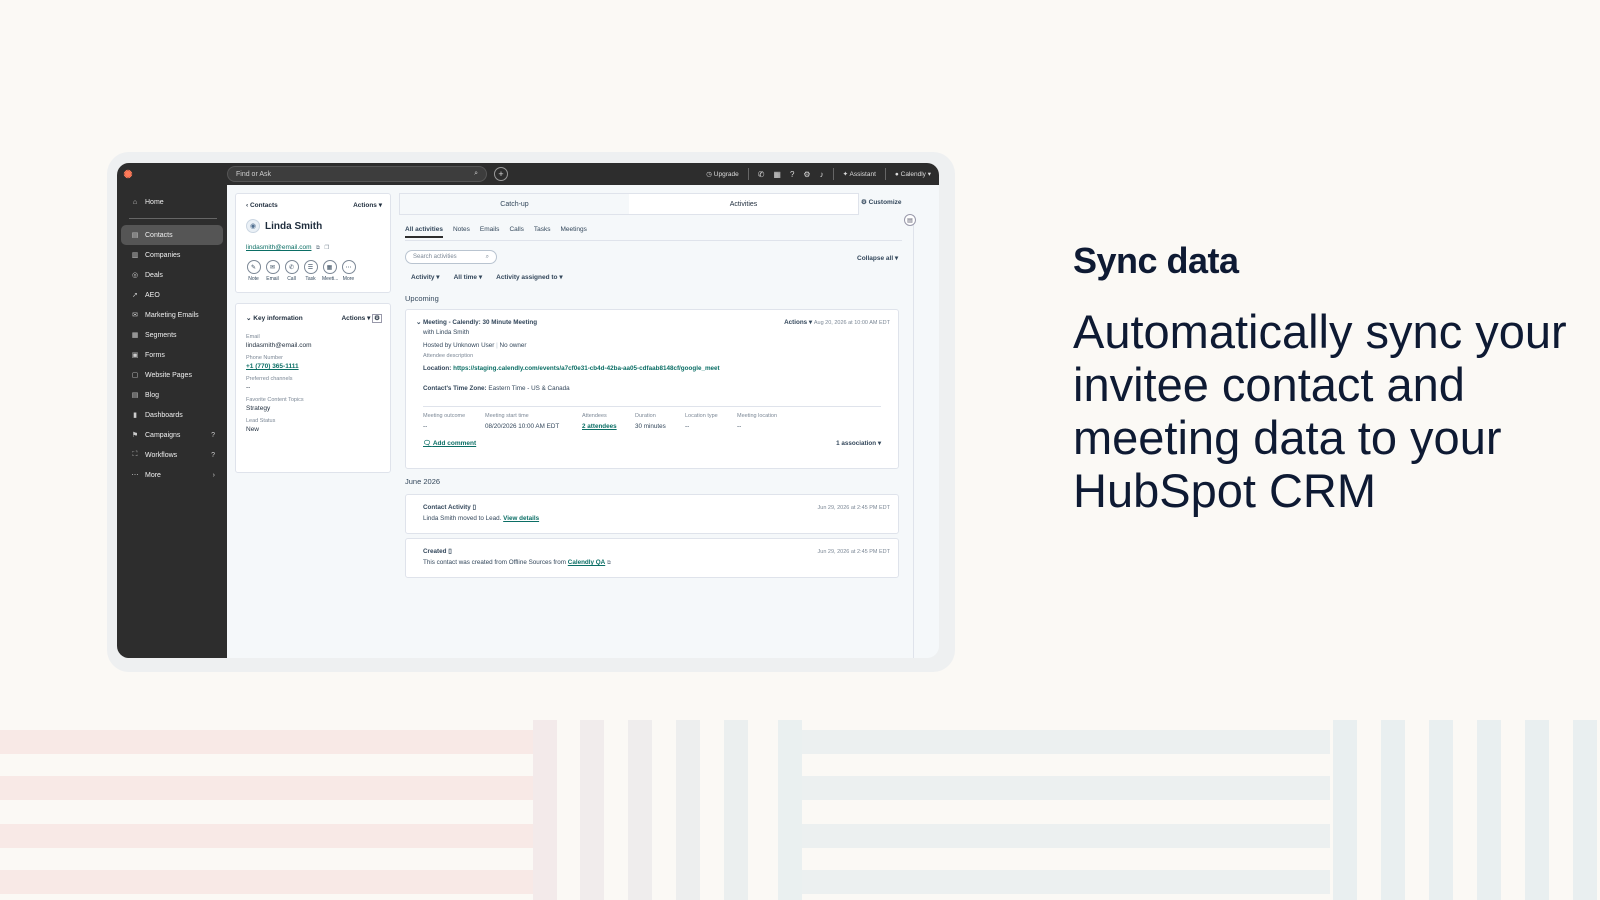 The image size is (1600, 900). Describe the element at coordinates (594, 416) in the screenshot. I see `meeting-detail-label: Attendees` at that location.